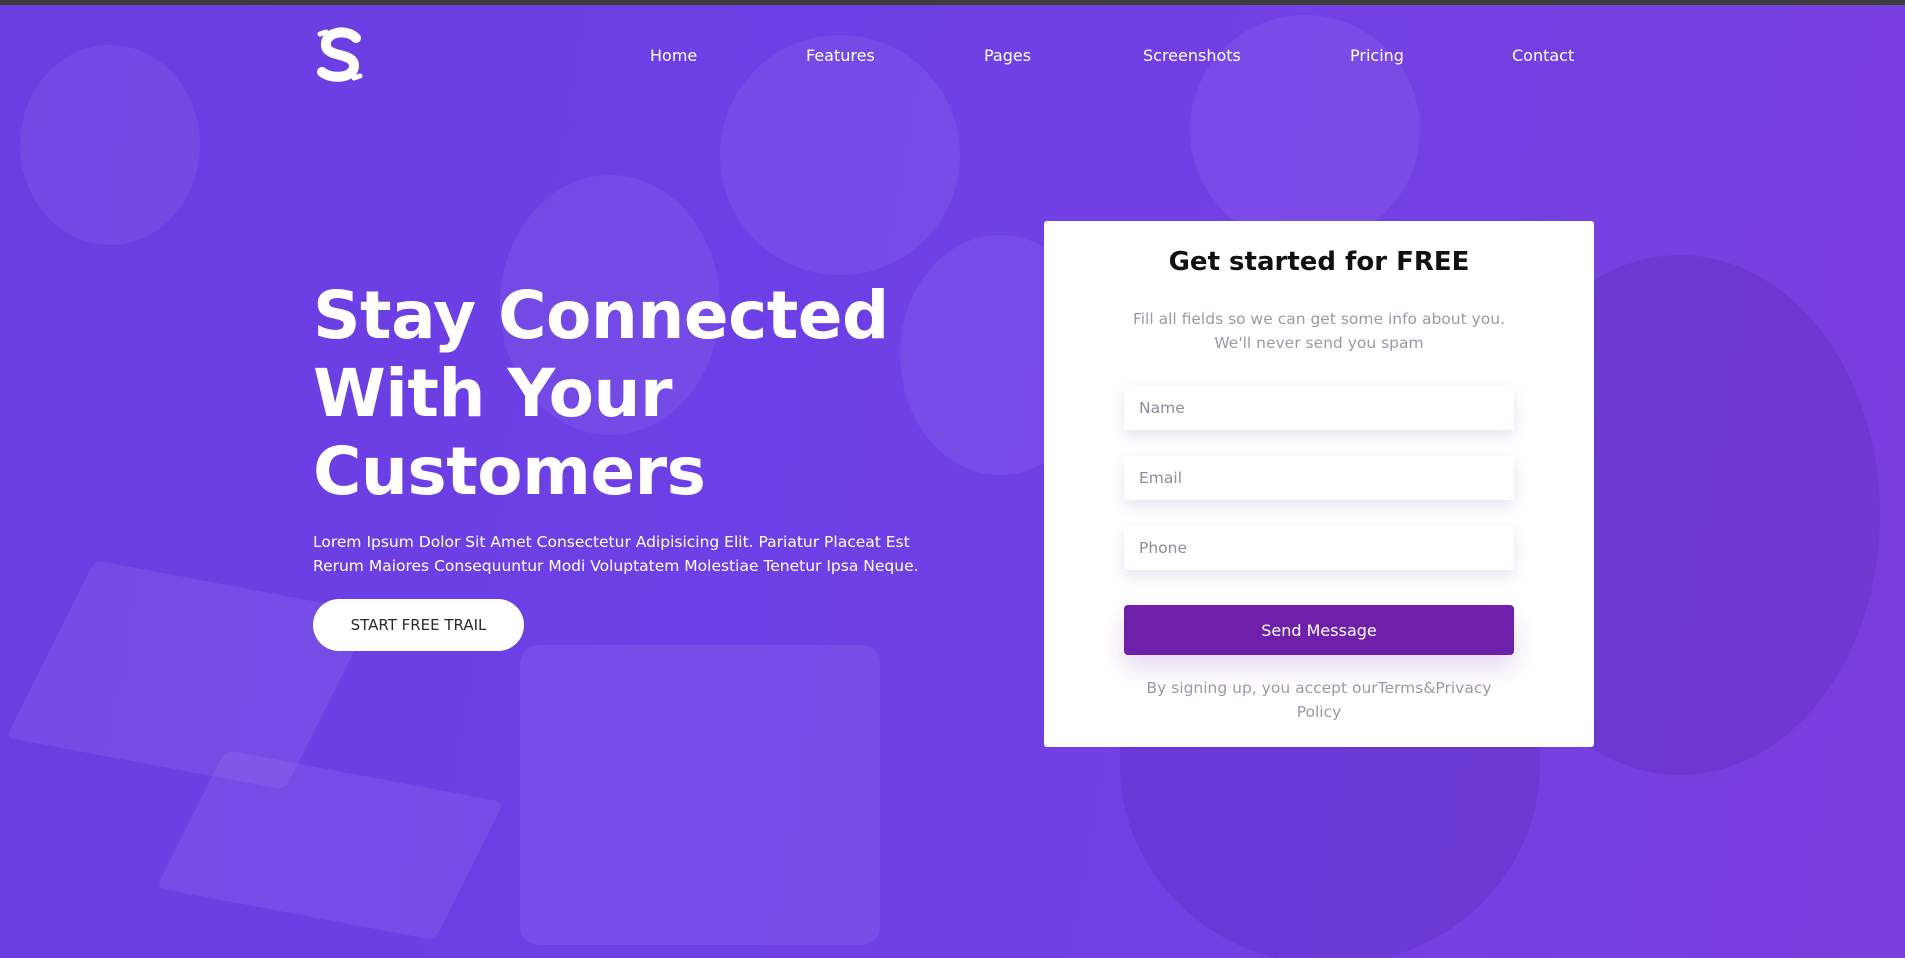 This screenshot has height=958, width=1905. Describe the element at coordinates (1007, 55) in the screenshot. I see `nav-item-pages: Pages` at that location.